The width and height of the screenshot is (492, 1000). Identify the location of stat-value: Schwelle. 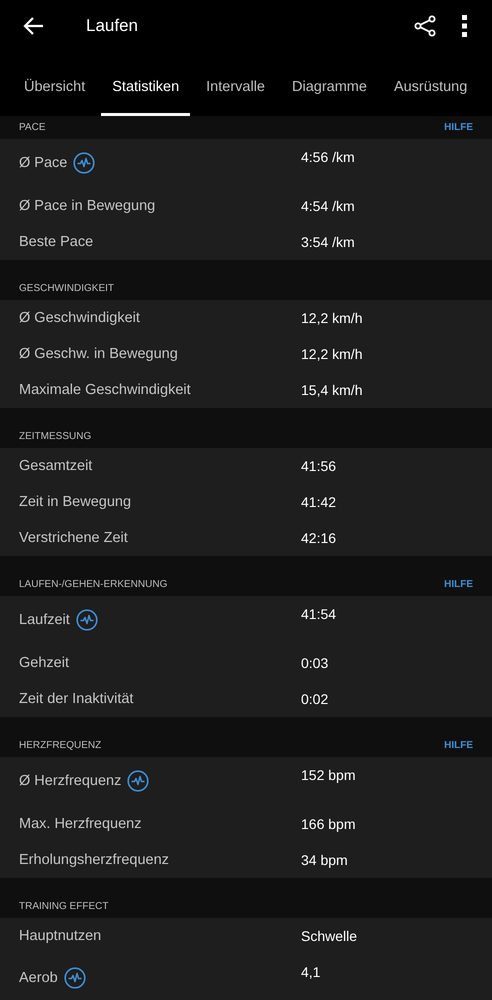
(329, 936).